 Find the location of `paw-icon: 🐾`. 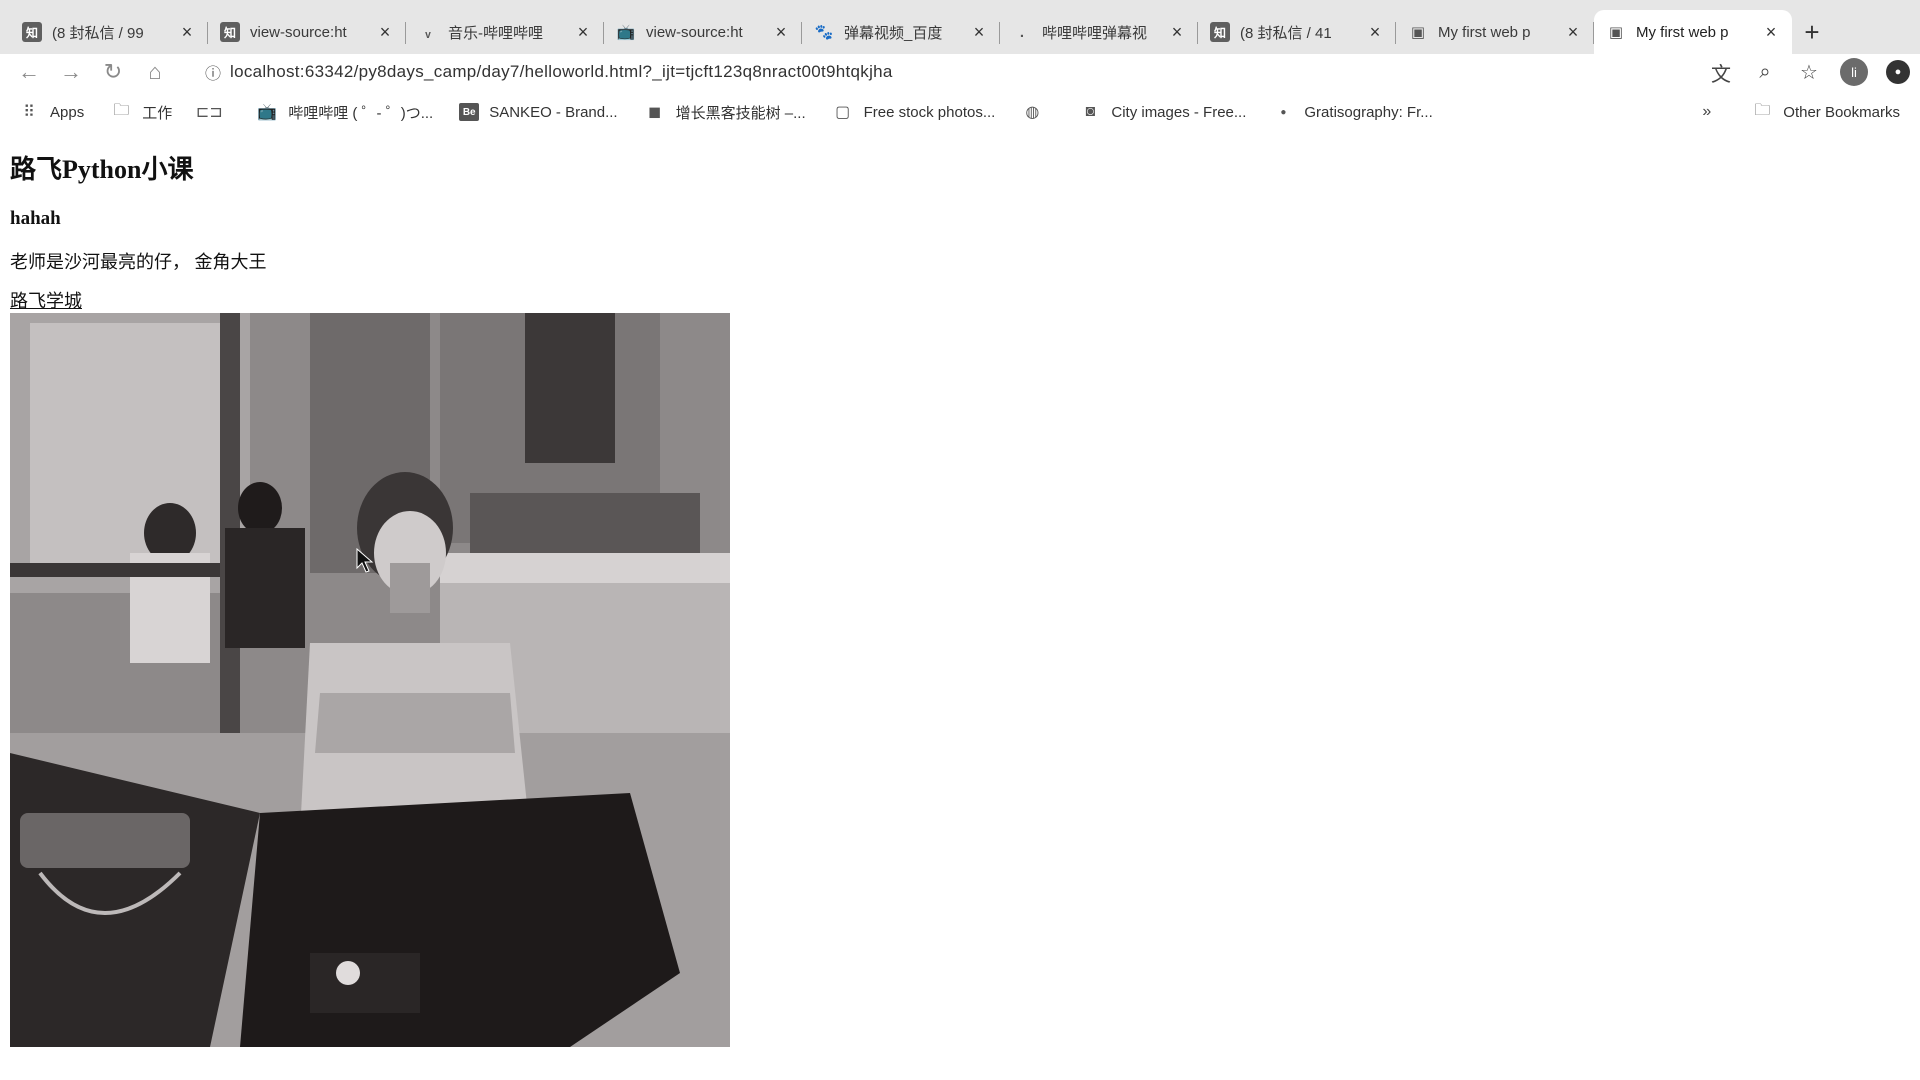

paw-icon: 🐾 is located at coordinates (824, 32).